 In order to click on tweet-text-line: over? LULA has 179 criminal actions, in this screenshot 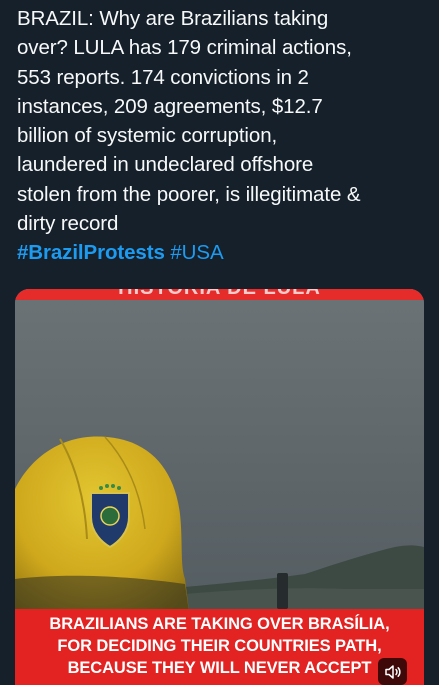, I will do `click(184, 48)`.